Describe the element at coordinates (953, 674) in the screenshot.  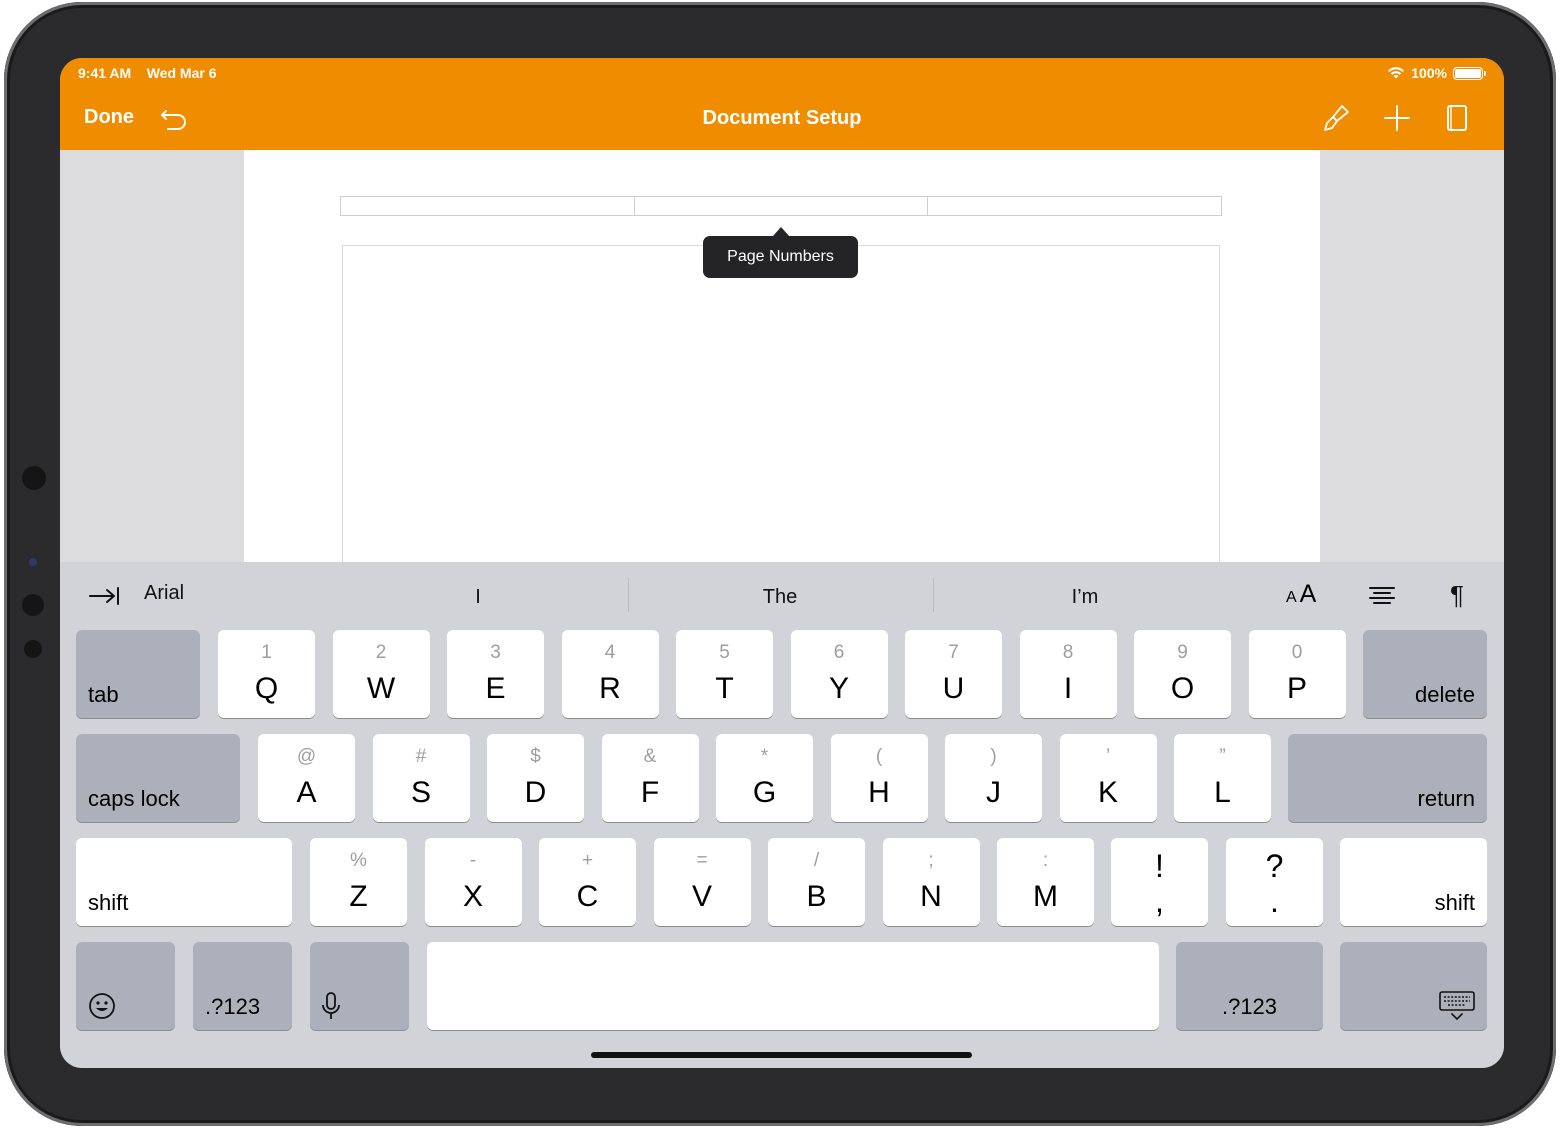
I see `key-u: 7U` at that location.